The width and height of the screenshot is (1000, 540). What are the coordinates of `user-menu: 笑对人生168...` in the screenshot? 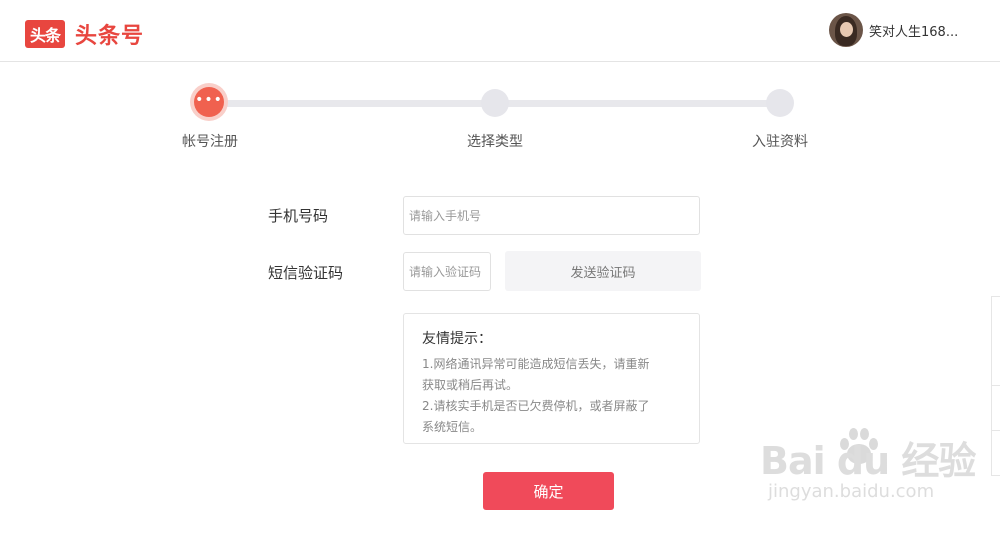 It's located at (893, 30).